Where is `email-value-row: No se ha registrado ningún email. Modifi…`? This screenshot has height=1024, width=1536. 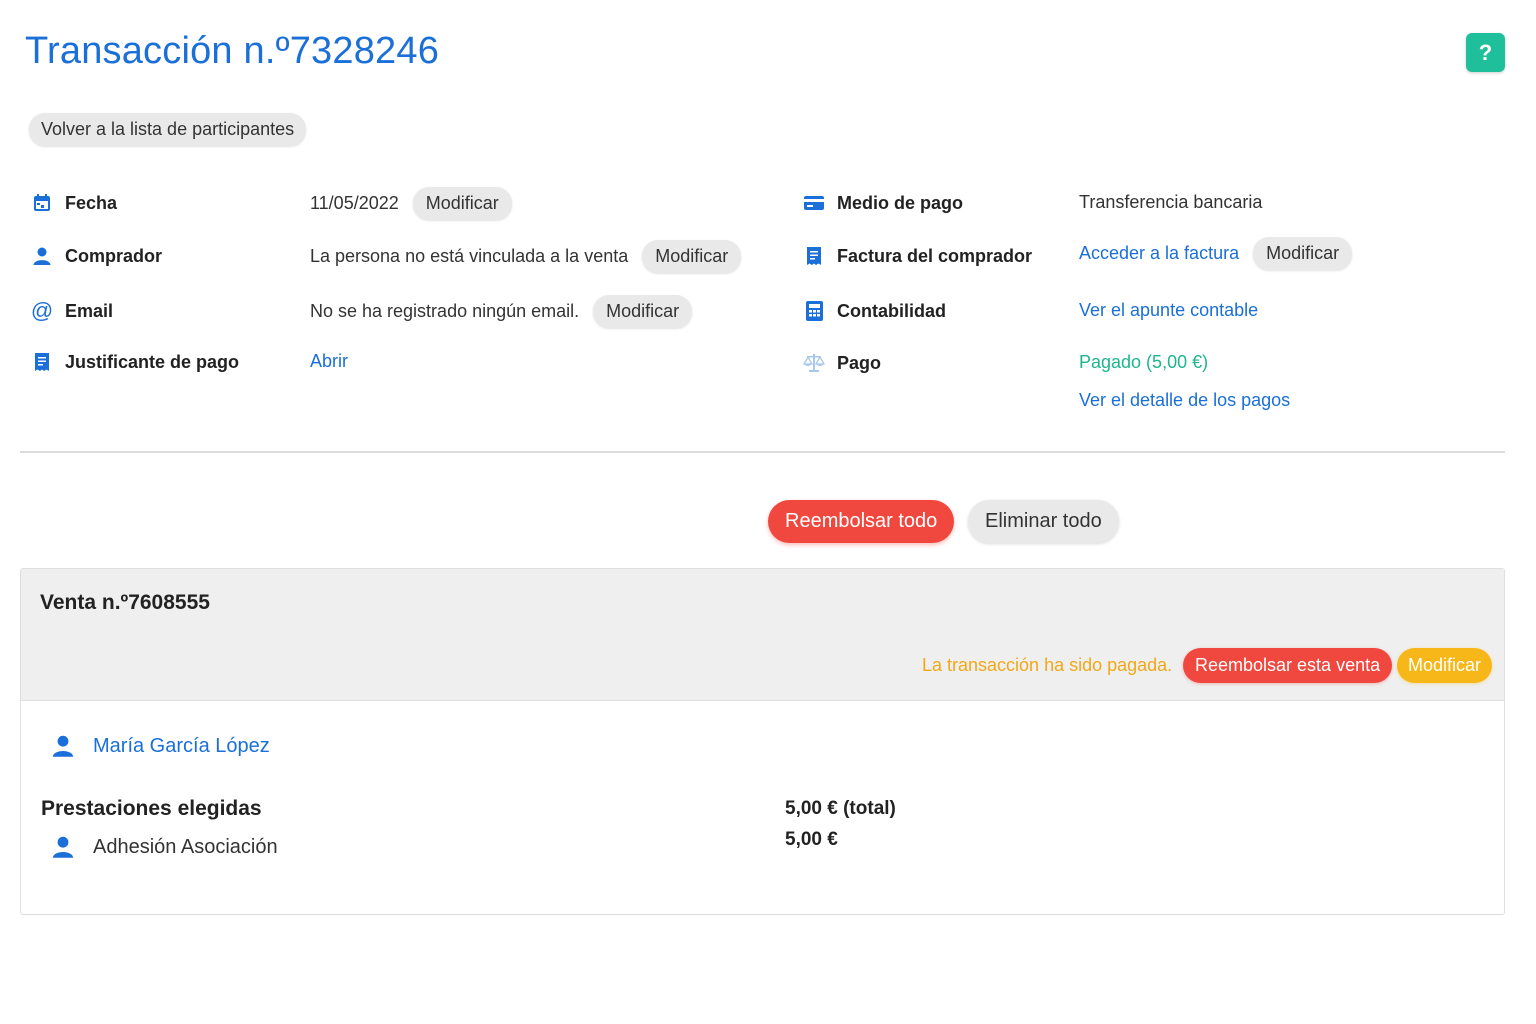
email-value-row: No se ha registrado ningún email. Modifi… is located at coordinates (501, 311).